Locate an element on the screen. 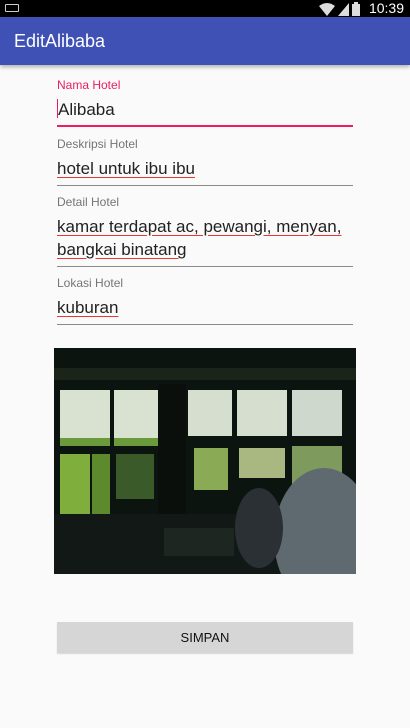 This screenshot has height=728, width=410. nama-hotel-field: Nama Hotel Alibaba is located at coordinates (205, 102).